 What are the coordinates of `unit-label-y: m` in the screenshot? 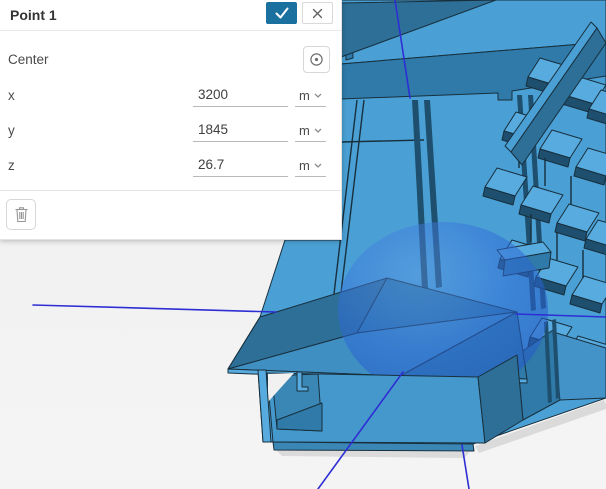 It's located at (304, 130).